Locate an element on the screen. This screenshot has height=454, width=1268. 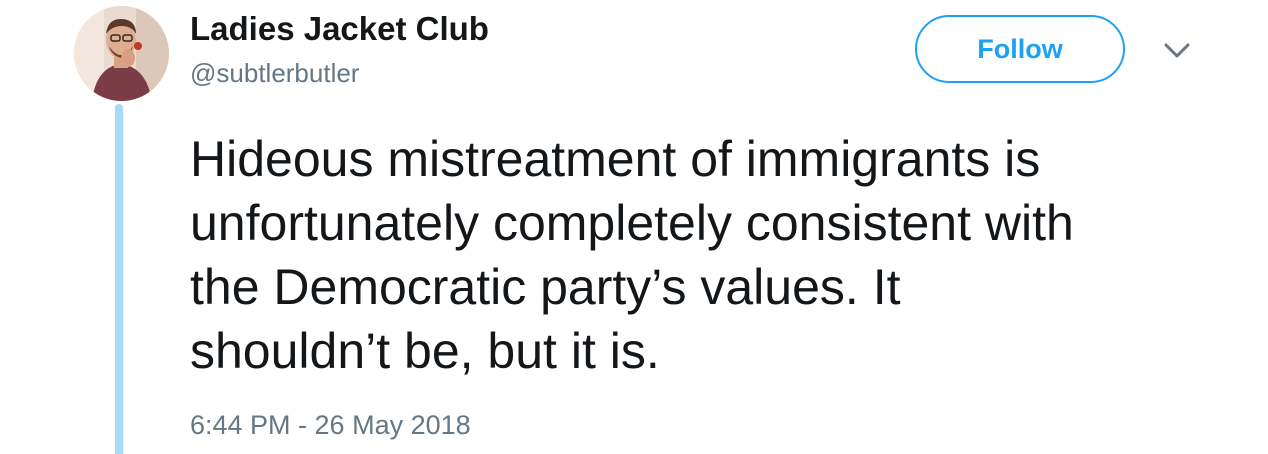
author-handle: @subtlerbutler is located at coordinates (274, 73).